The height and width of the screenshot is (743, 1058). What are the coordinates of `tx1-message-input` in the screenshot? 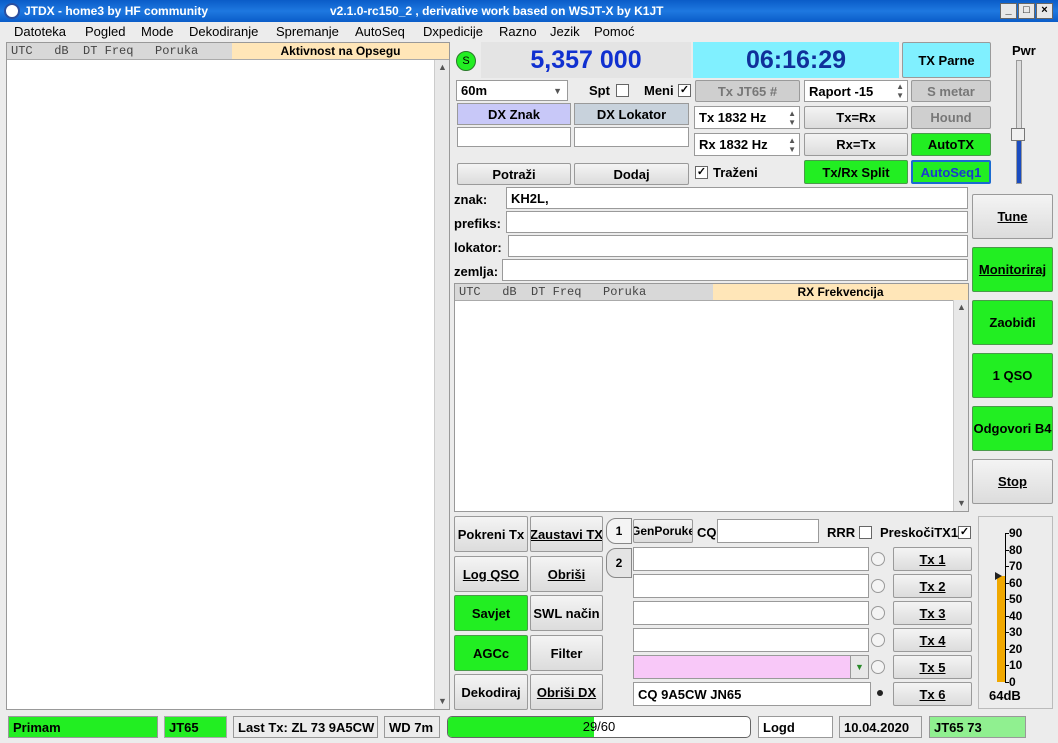 It's located at (751, 559).